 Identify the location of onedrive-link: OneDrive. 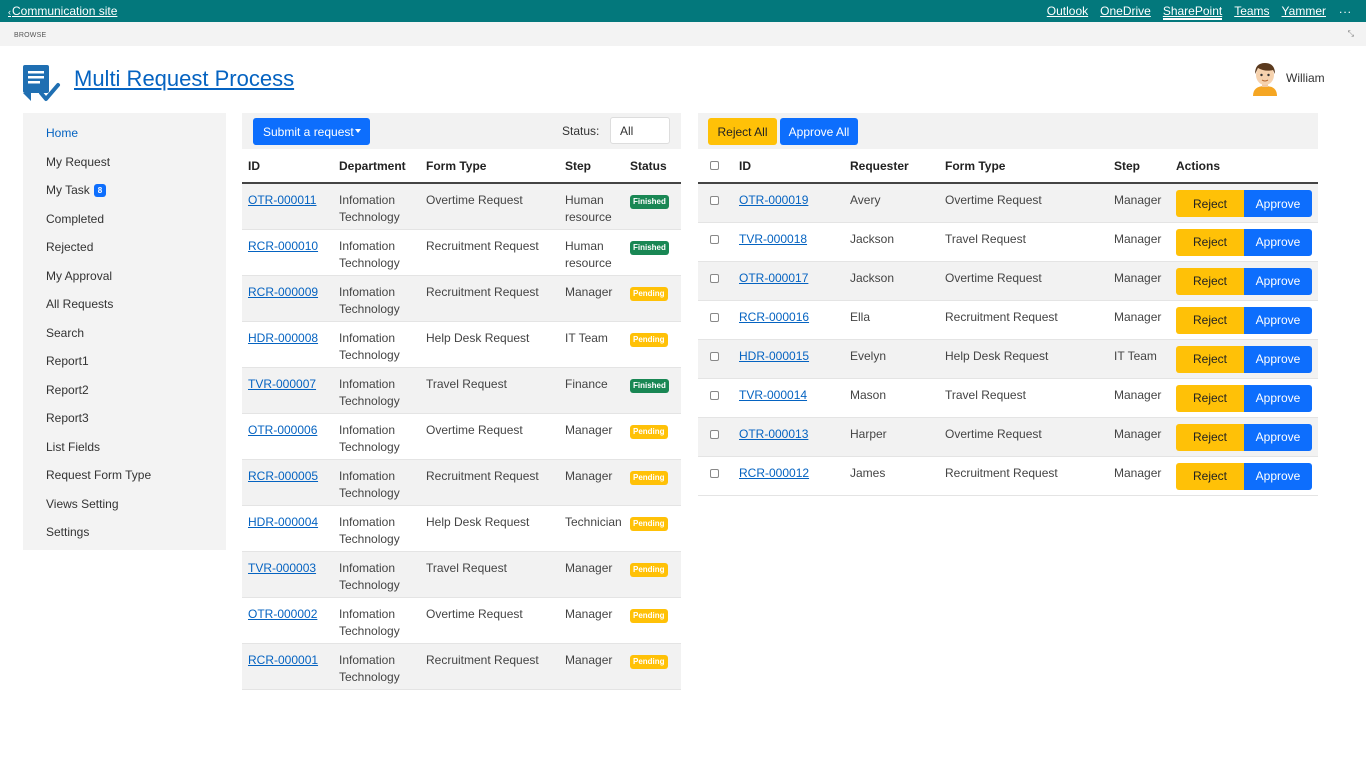
(1125, 12).